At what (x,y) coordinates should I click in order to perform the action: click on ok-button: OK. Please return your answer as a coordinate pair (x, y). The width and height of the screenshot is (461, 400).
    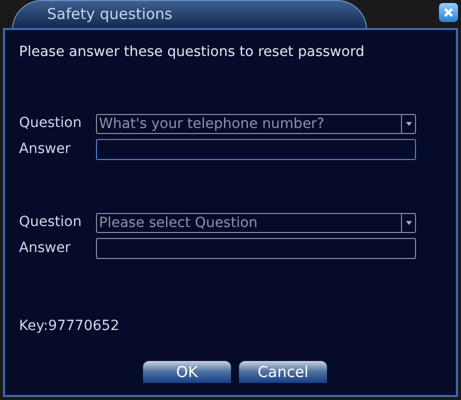
    Looking at the image, I should click on (187, 372).